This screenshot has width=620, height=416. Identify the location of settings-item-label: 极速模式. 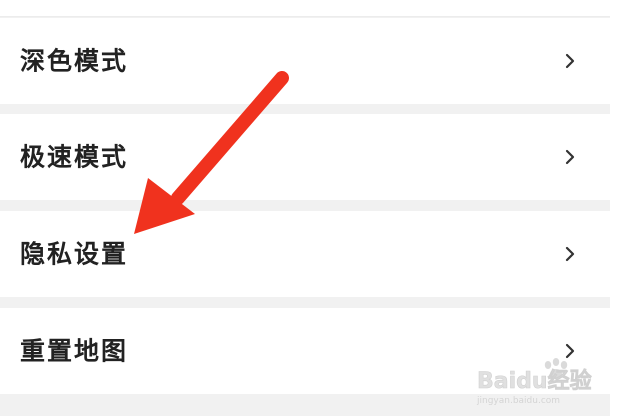
(74, 157).